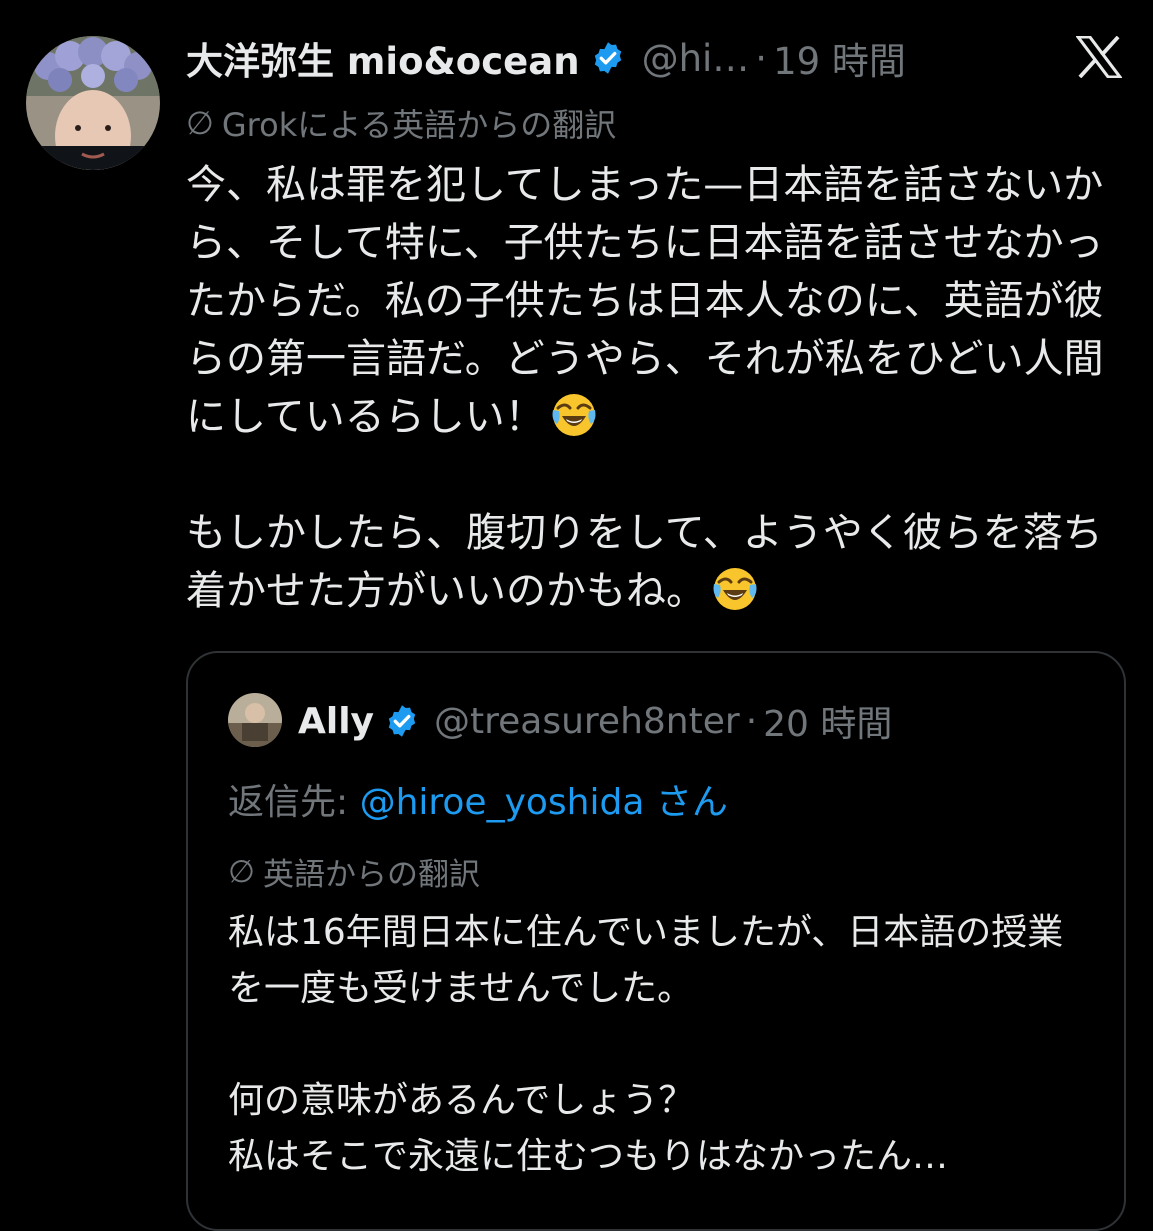  I want to click on quoted-user-avatar, so click(255, 720).